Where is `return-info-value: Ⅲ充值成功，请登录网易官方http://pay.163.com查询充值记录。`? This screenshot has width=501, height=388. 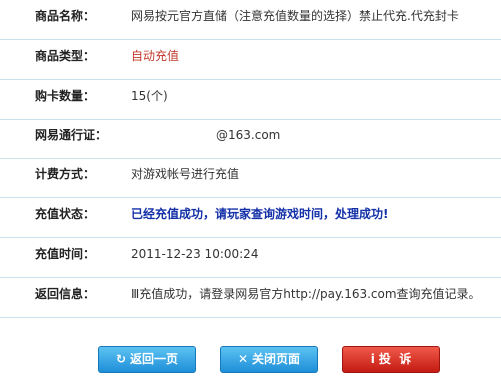
return-info-value: Ⅲ充值成功，请登录网易官方http://pay.163.com查询充值记录。 is located at coordinates (306, 294).